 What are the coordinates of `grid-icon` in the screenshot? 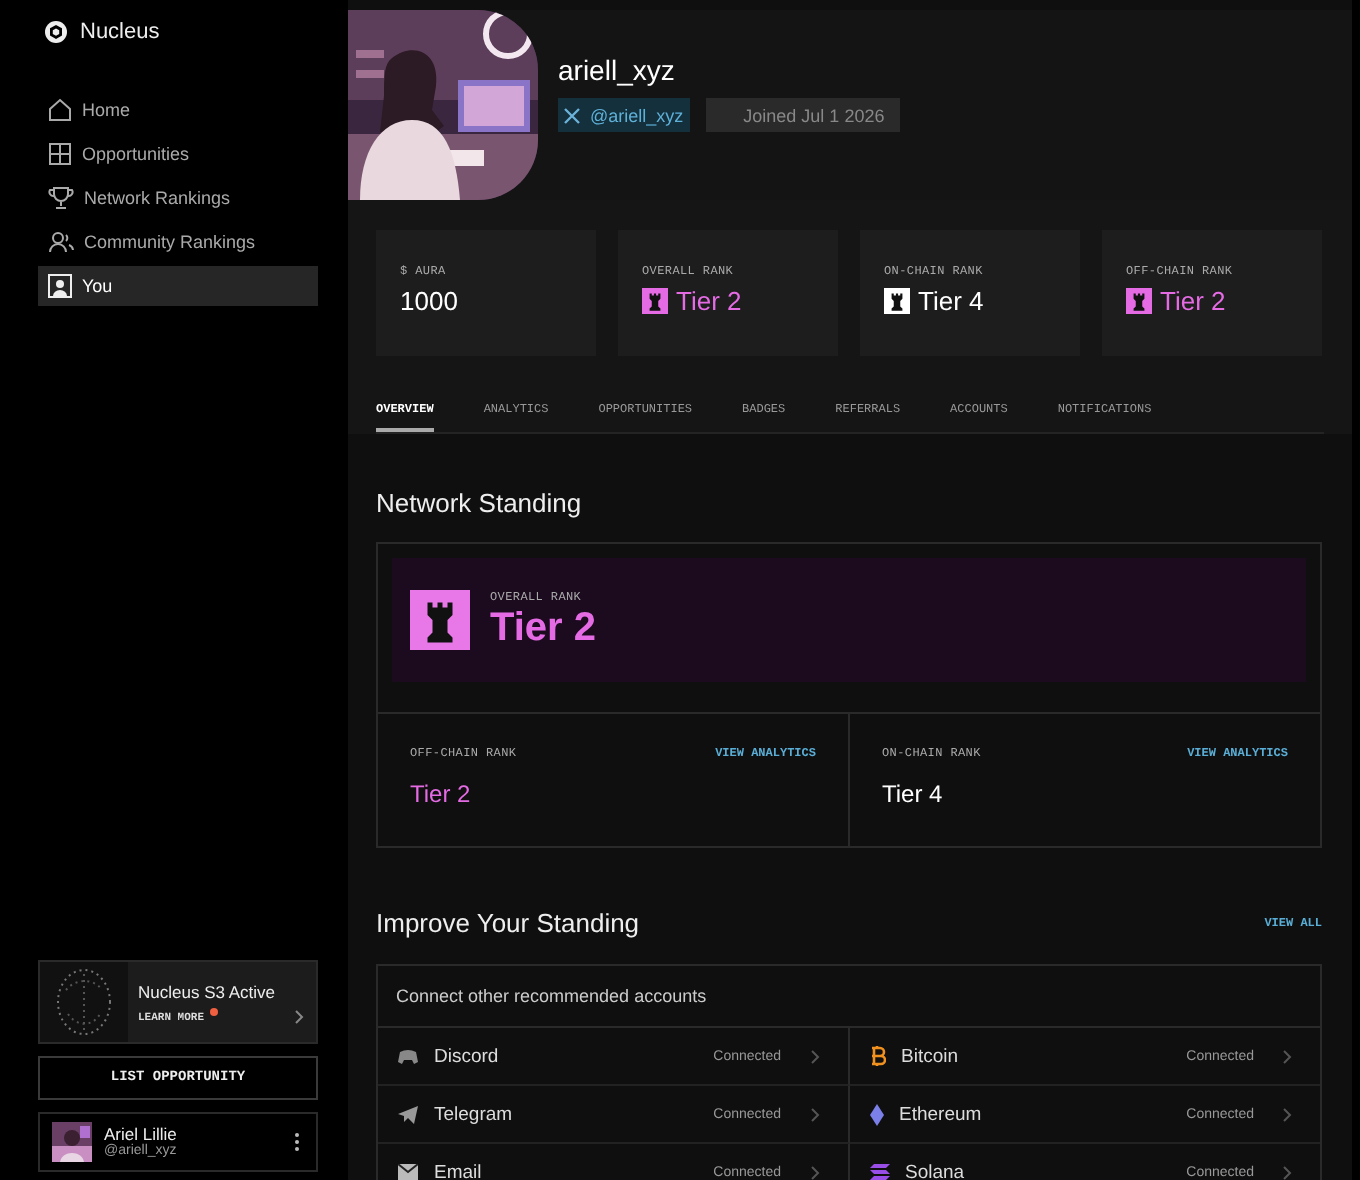 It's located at (60, 154).